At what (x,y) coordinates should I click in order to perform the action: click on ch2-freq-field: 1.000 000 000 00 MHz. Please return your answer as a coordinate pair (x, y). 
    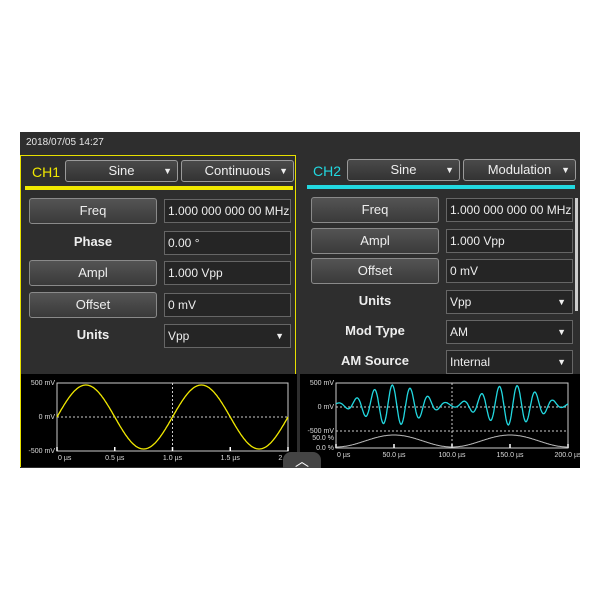
    Looking at the image, I should click on (509, 210).